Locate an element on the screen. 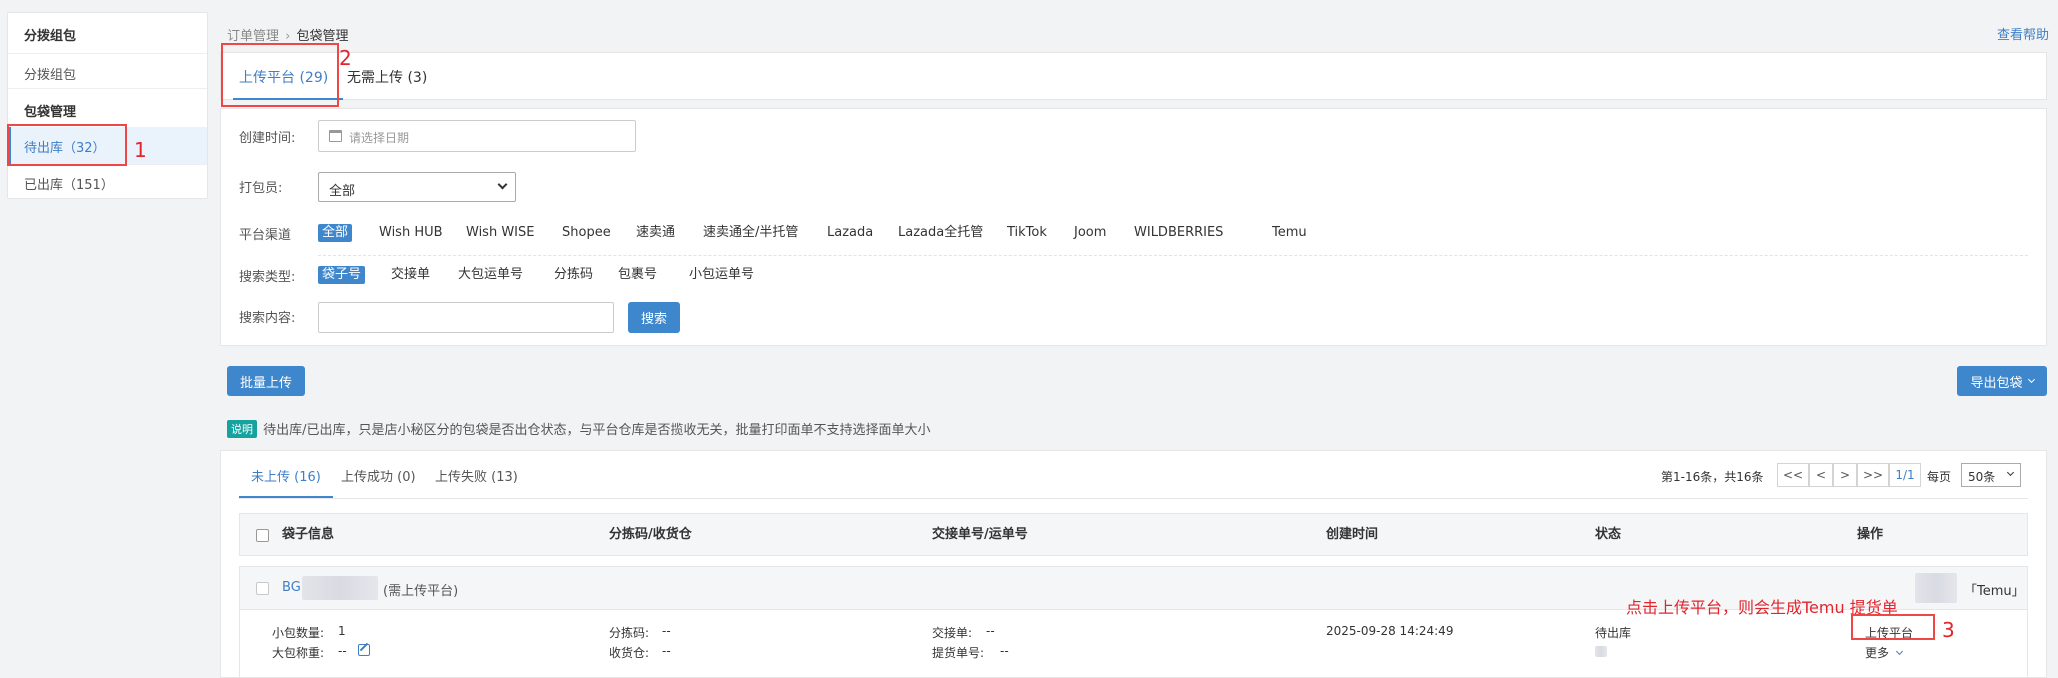 The image size is (2058, 678). channel-option-all: 全部 is located at coordinates (335, 233).